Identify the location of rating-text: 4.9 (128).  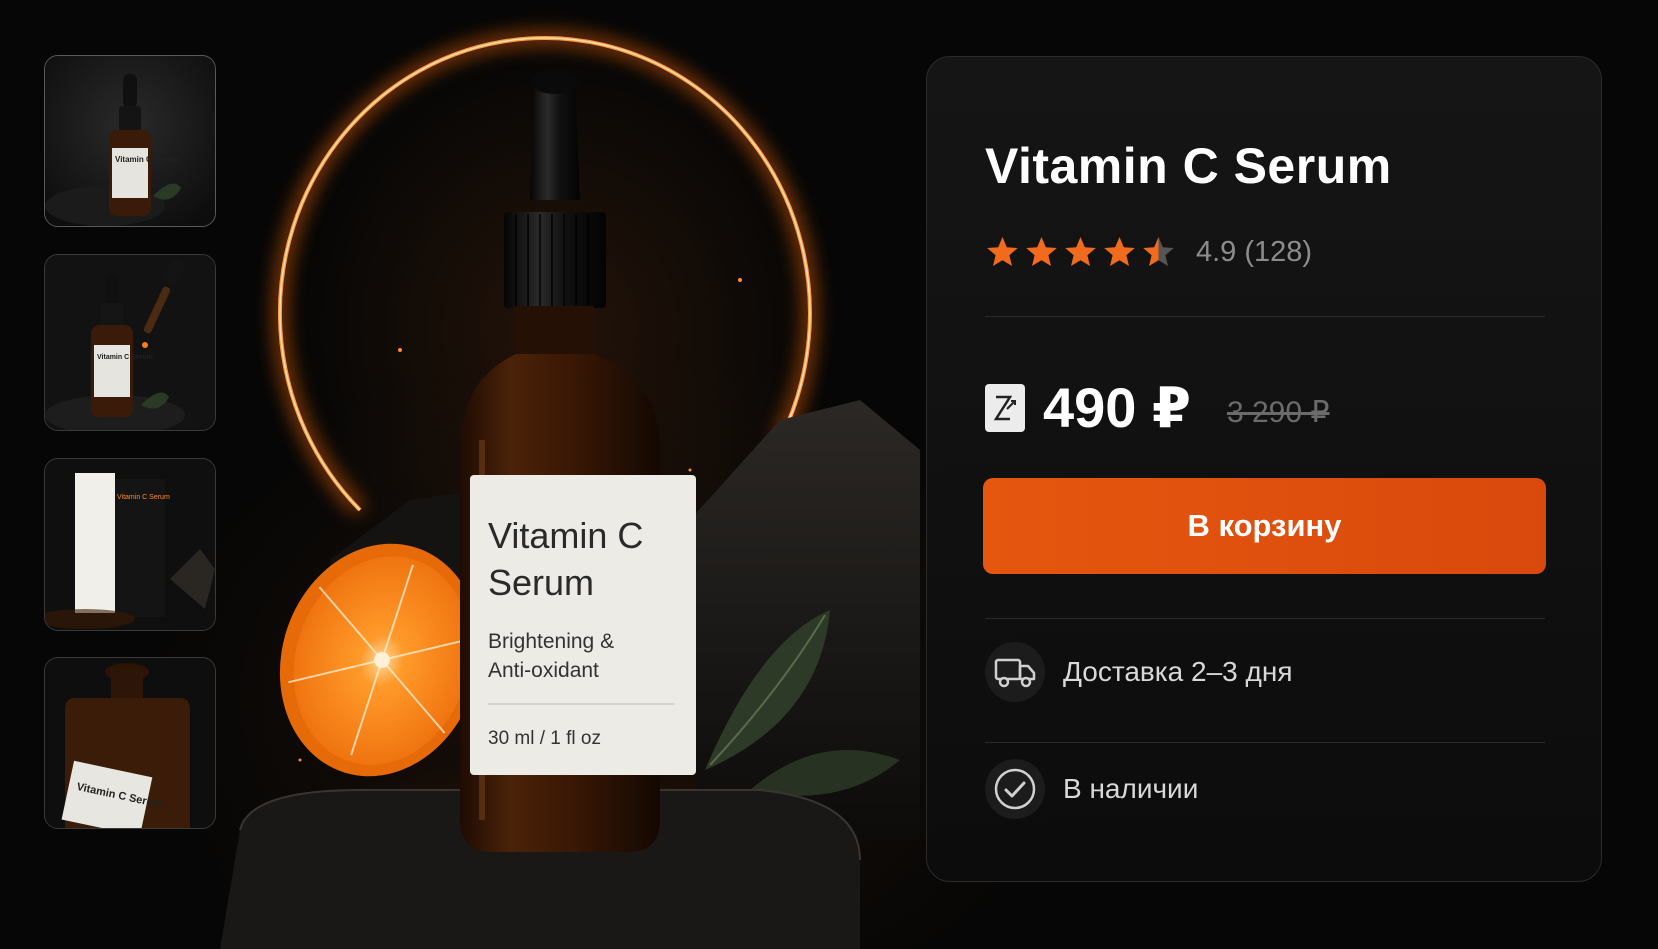
(1254, 252).